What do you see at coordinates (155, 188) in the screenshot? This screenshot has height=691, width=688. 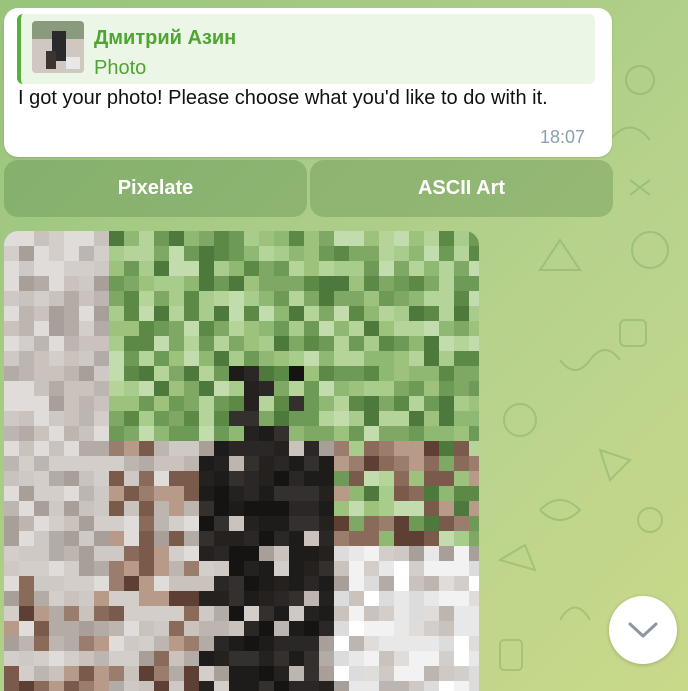 I see `pixelate-button: Pixelate` at bounding box center [155, 188].